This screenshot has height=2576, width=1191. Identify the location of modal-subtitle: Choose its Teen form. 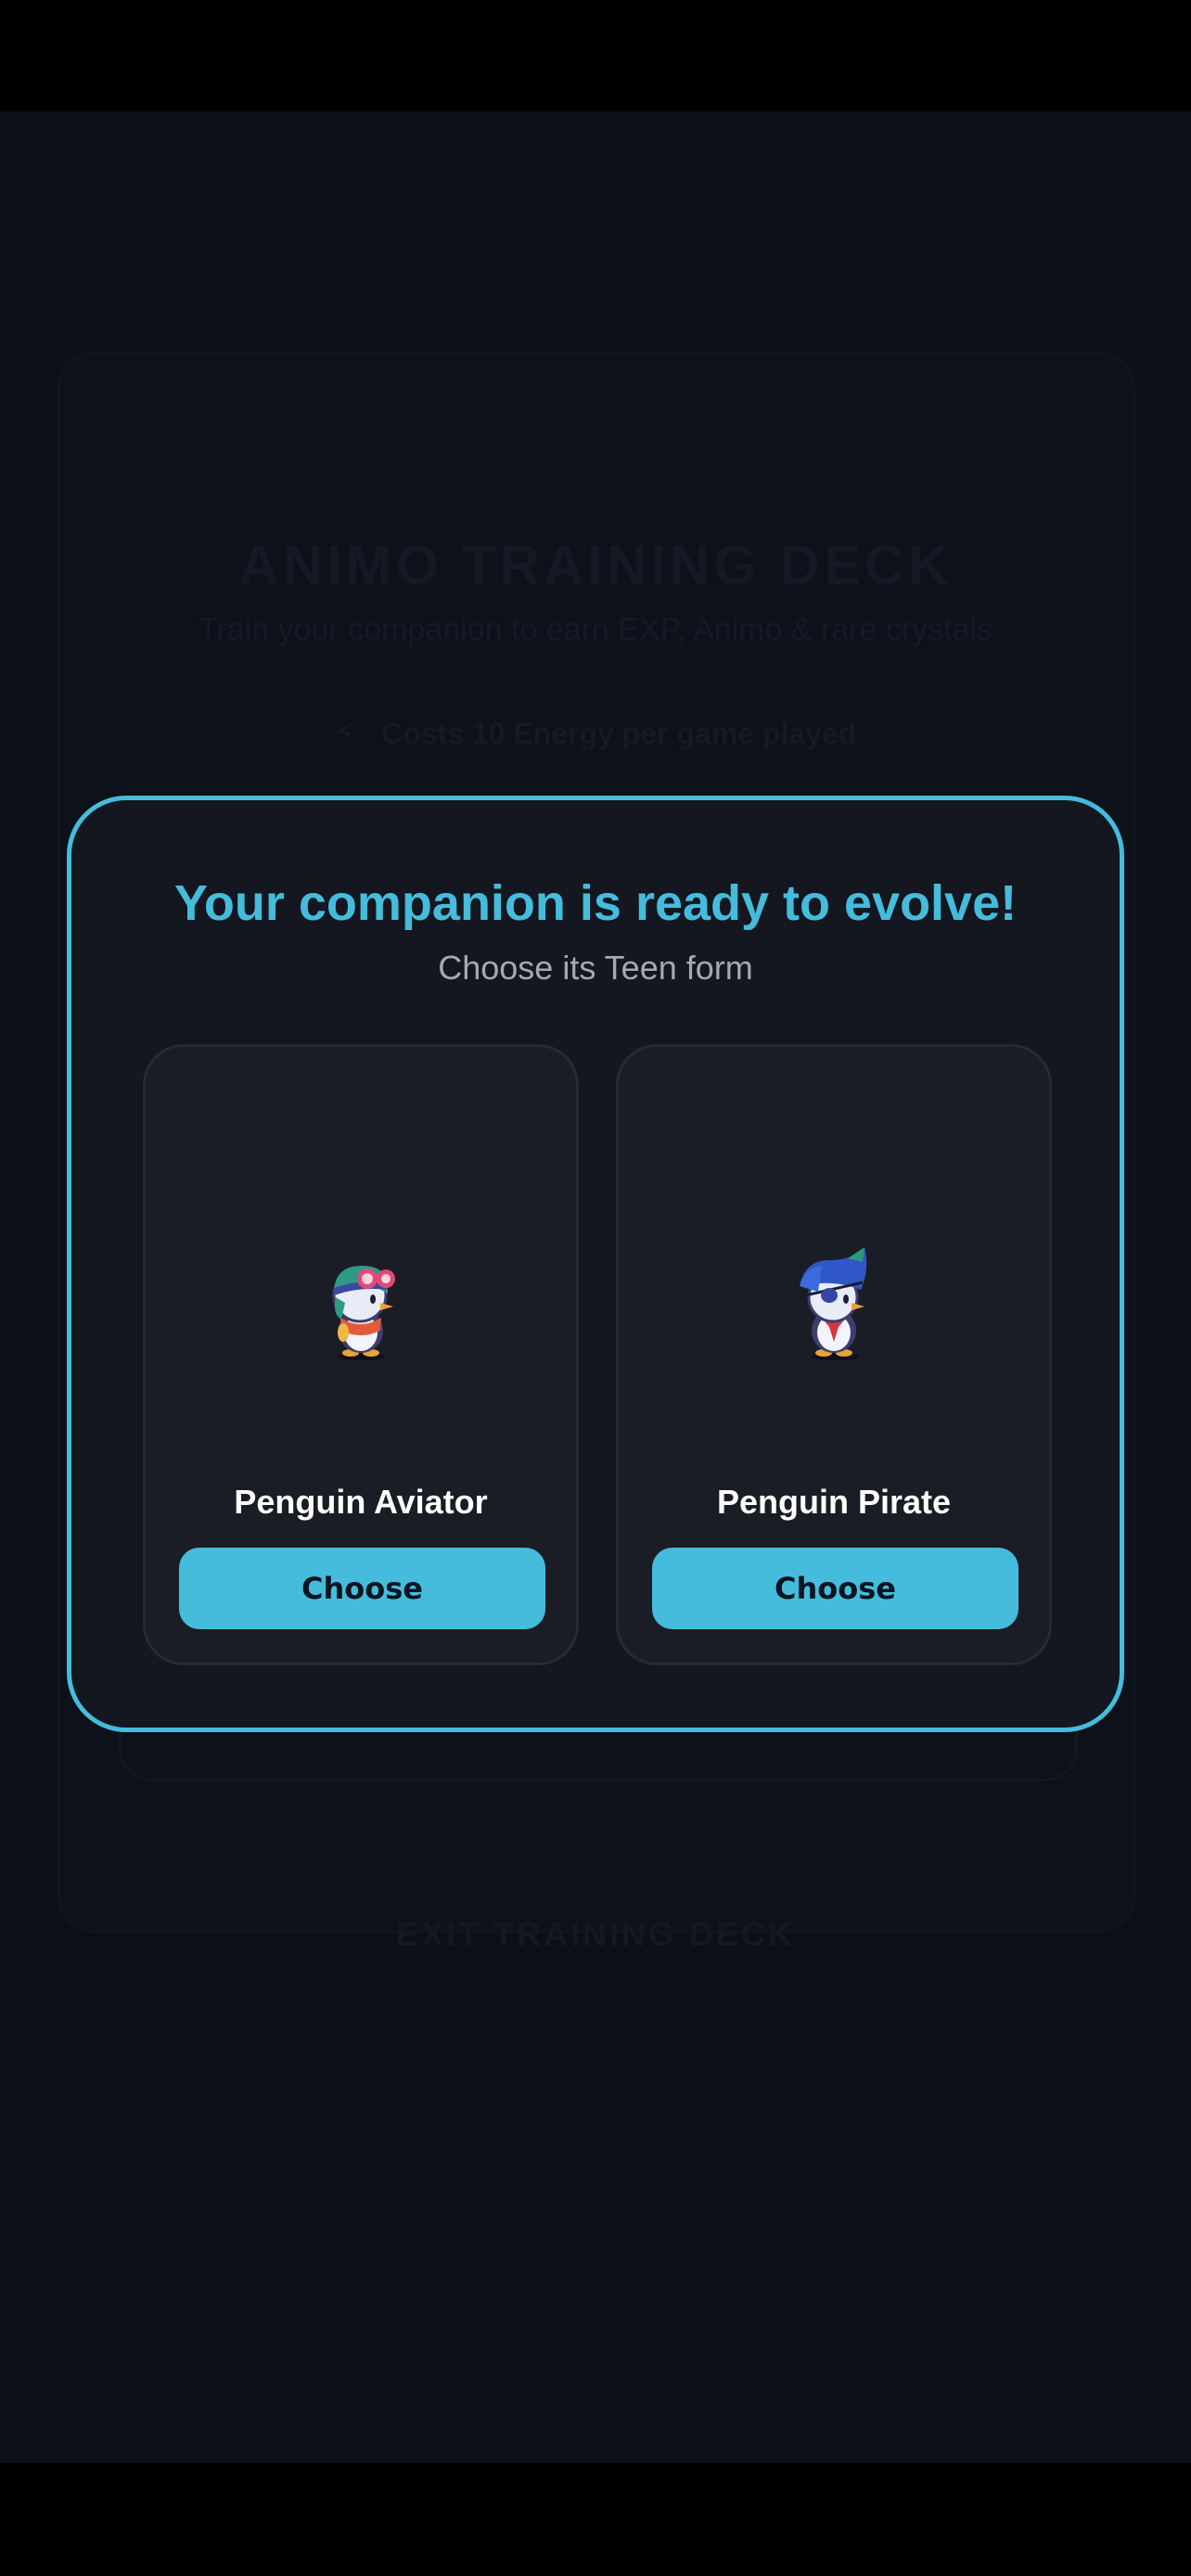
(595, 968).